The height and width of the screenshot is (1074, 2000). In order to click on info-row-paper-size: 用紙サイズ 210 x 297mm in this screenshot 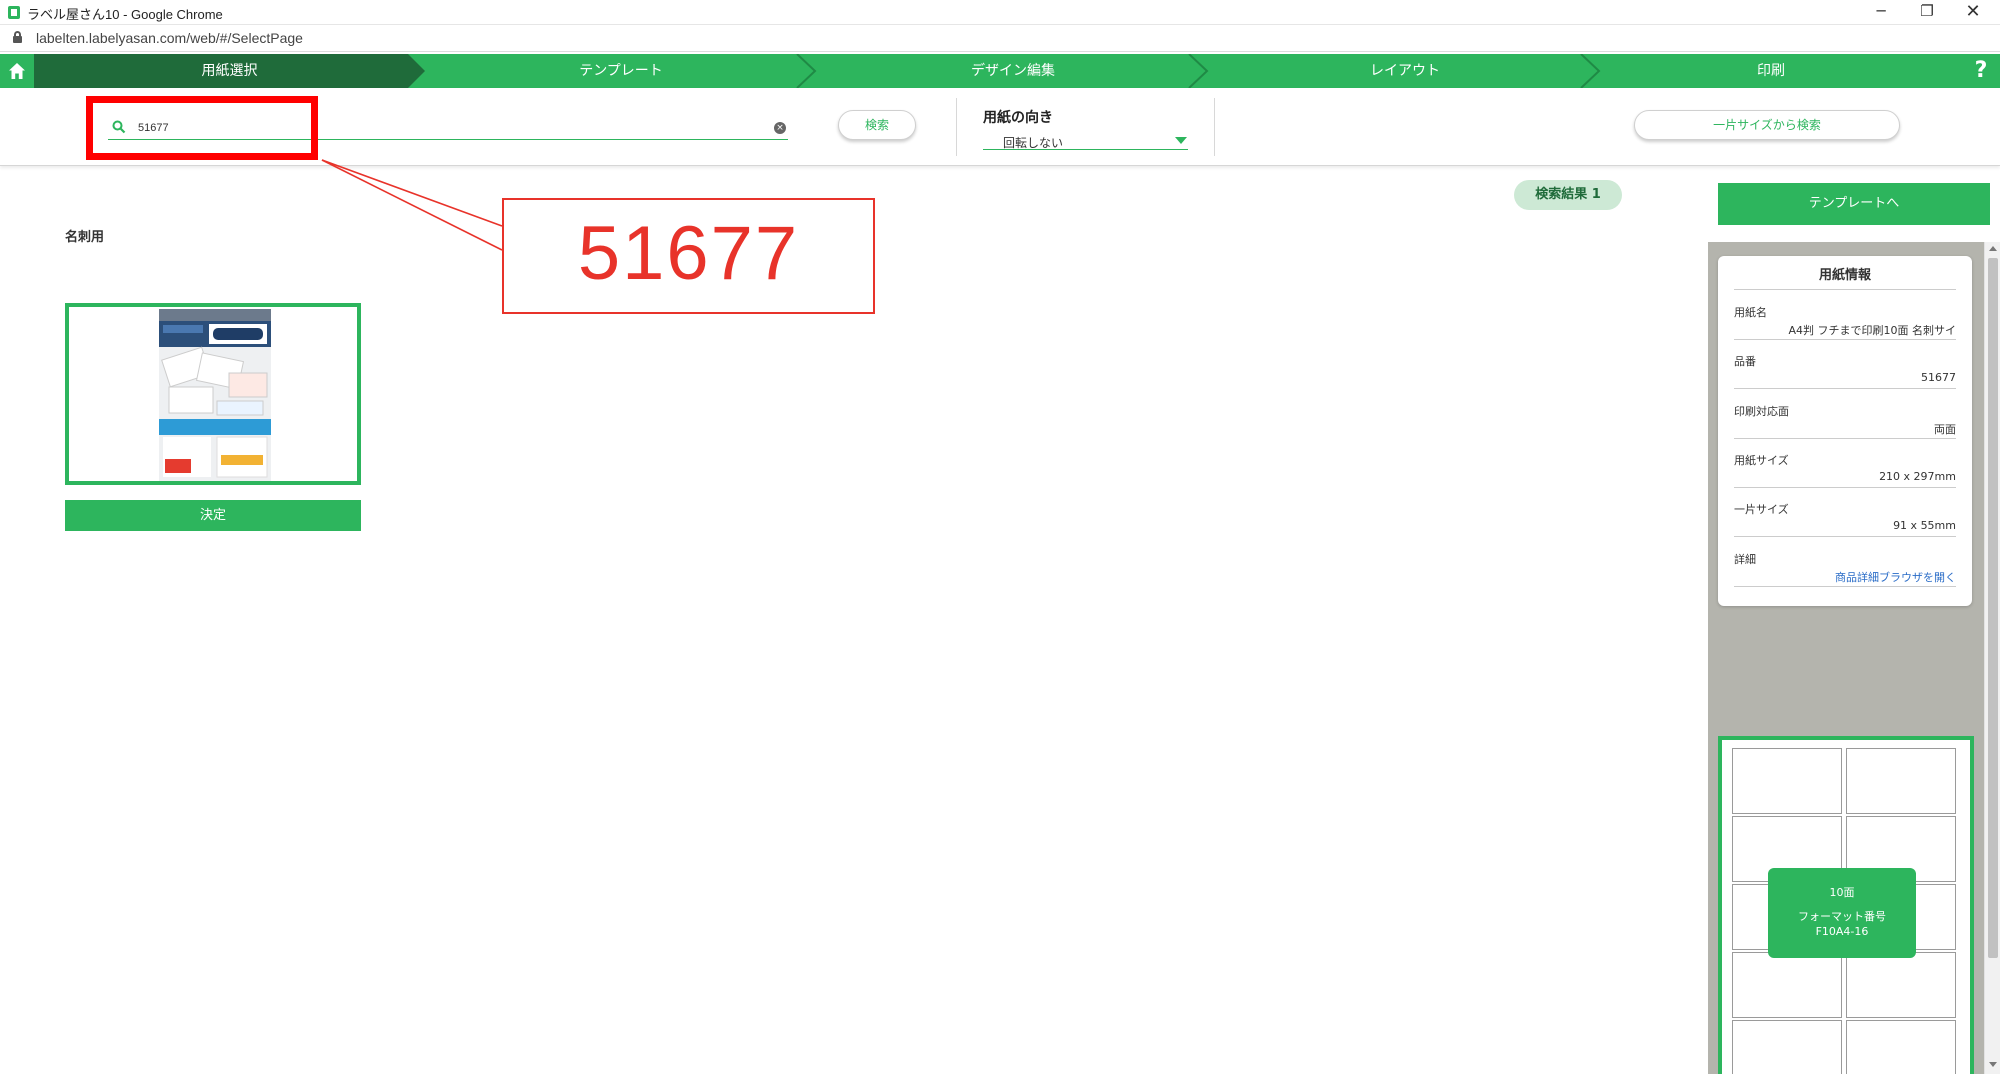, I will do `click(1845, 468)`.